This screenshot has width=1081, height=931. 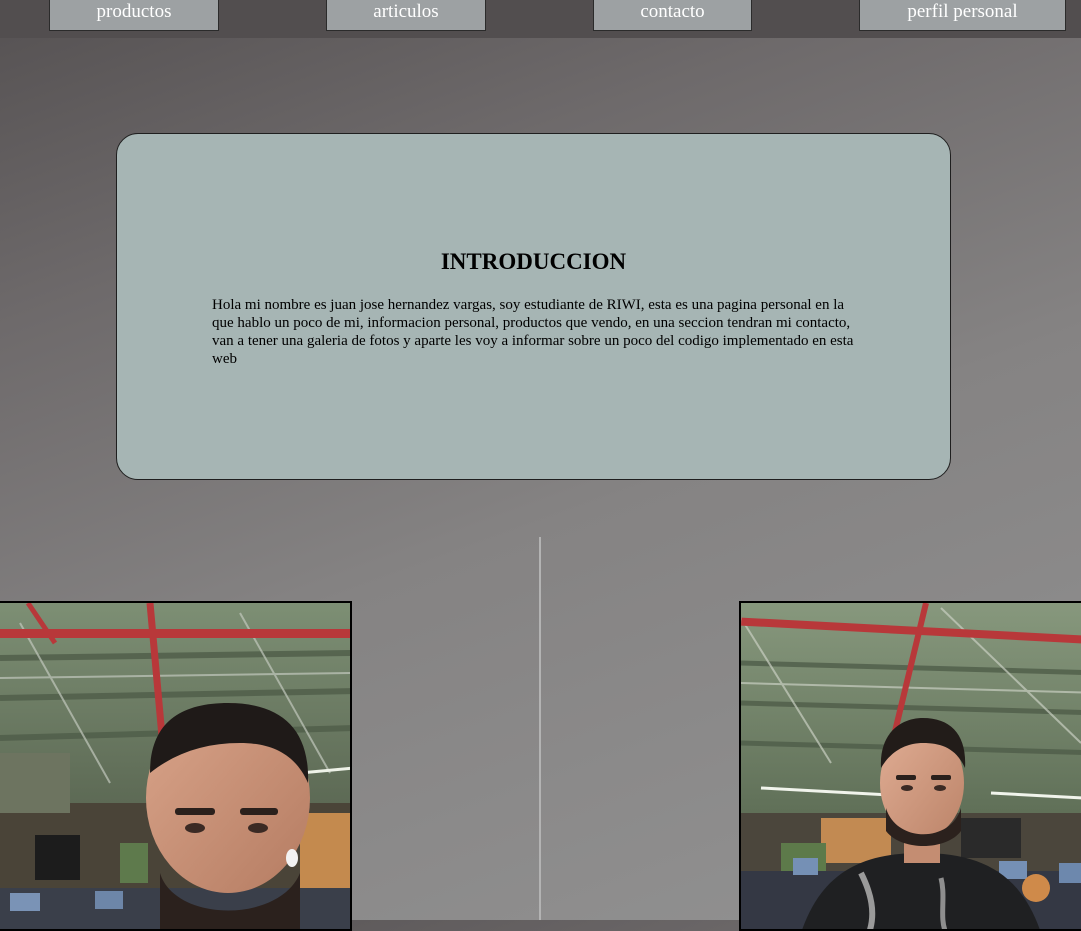 What do you see at coordinates (910, 766) in the screenshot?
I see `gallery-photo-portrait` at bounding box center [910, 766].